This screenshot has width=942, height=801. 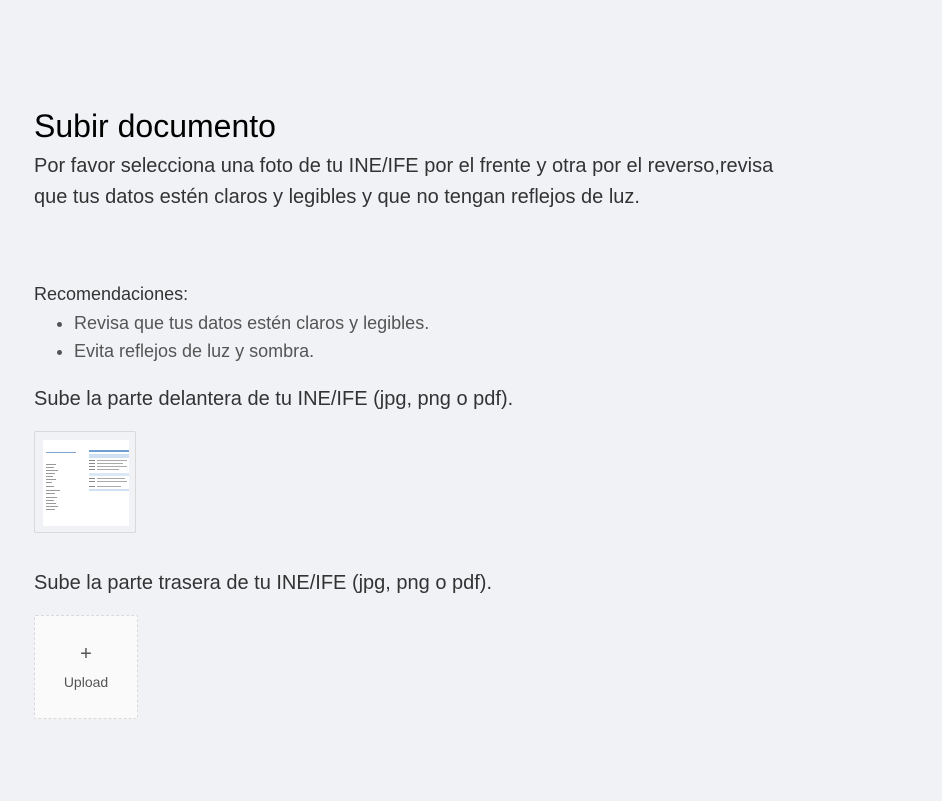 I want to click on upload-button-label: Upload, so click(x=86, y=682).